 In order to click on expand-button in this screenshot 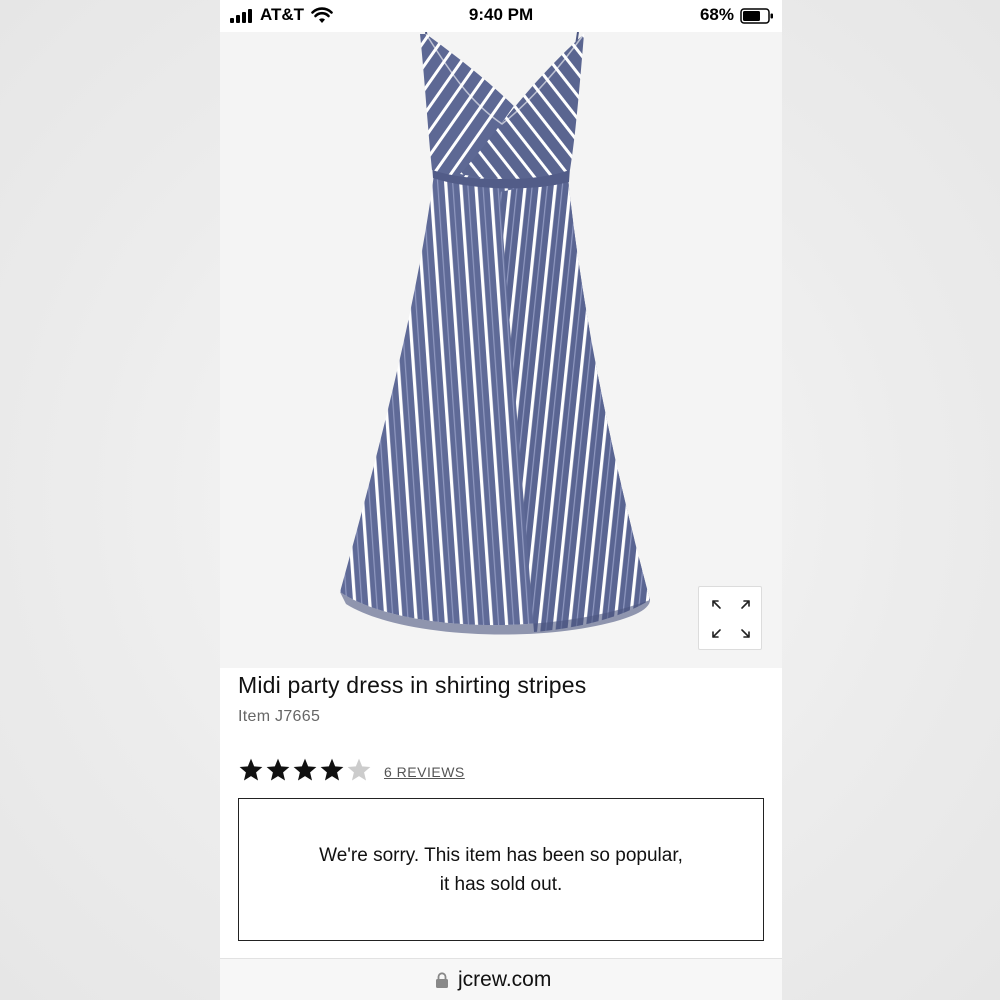, I will do `click(730, 618)`.